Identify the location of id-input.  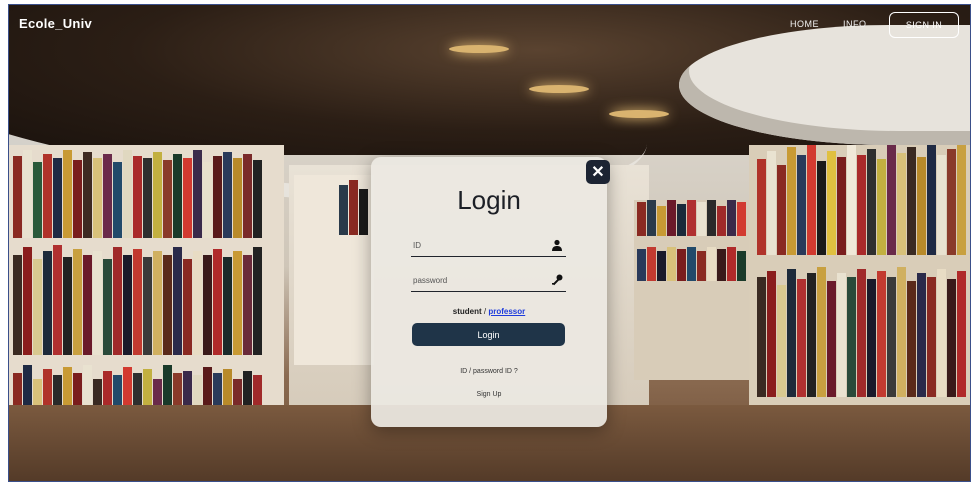
(476, 245).